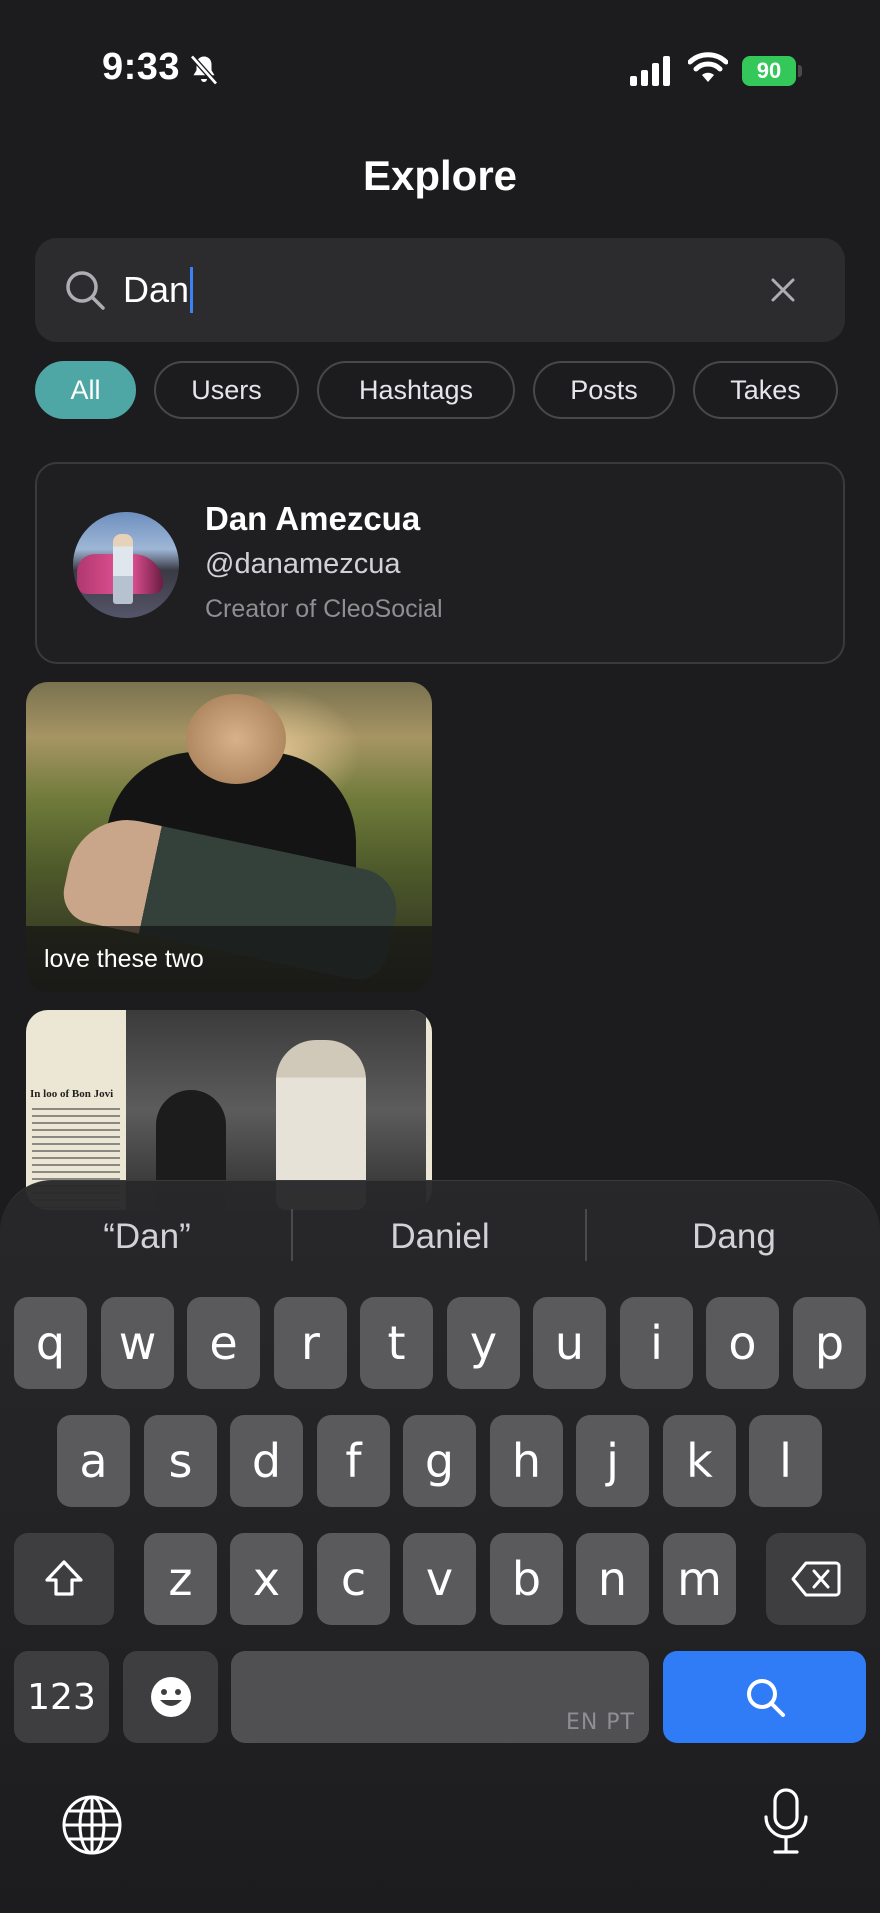 The image size is (880, 1913). Describe the element at coordinates (734, 1237) in the screenshot. I see `suggestion-3: Dang` at that location.